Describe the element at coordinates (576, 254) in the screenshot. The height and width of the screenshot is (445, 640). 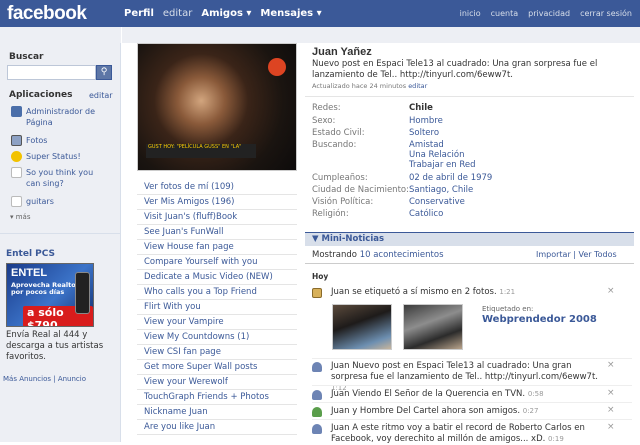
I see `mini-feed-actions: Importar | Ver Todos` at that location.